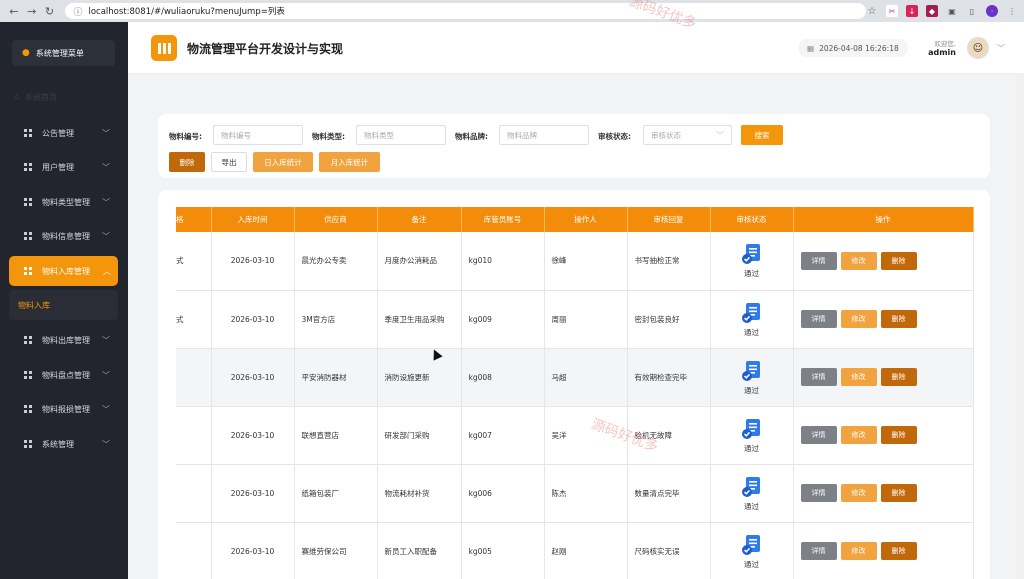 The height and width of the screenshot is (579, 1024). I want to click on code-input: 物料编号, so click(258, 135).